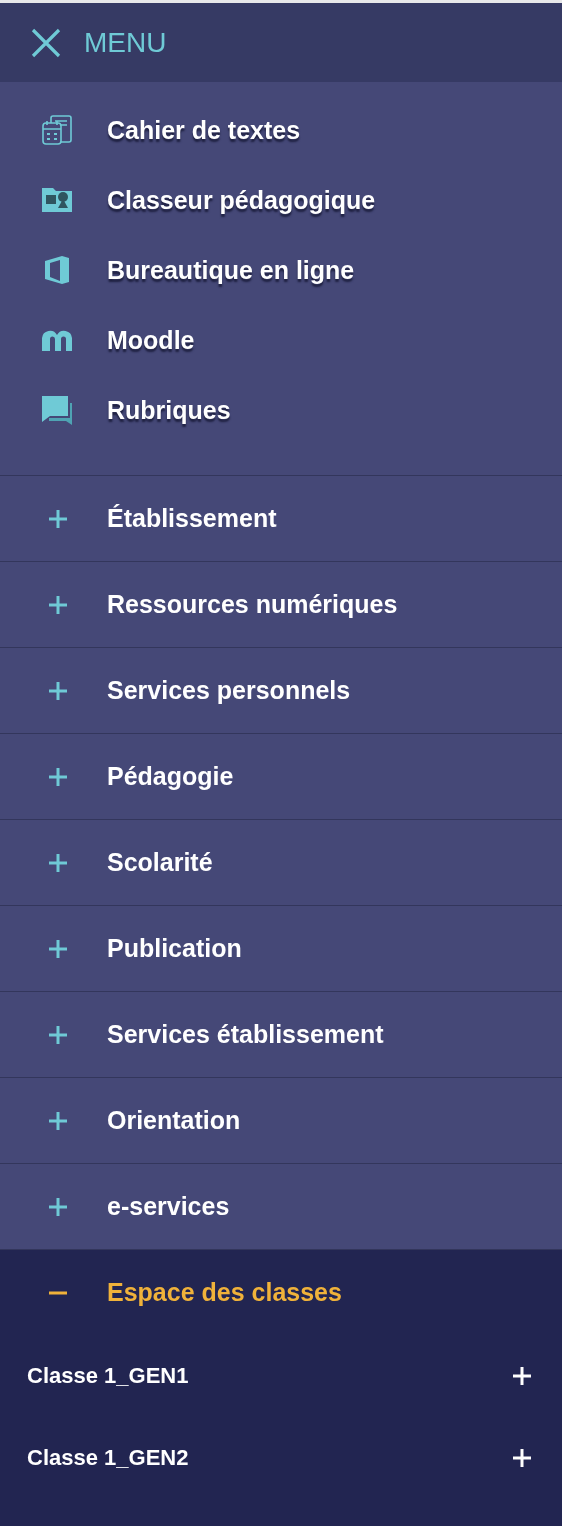 This screenshot has height=1526, width=562. I want to click on section-title: Ressources numériques, so click(252, 604).